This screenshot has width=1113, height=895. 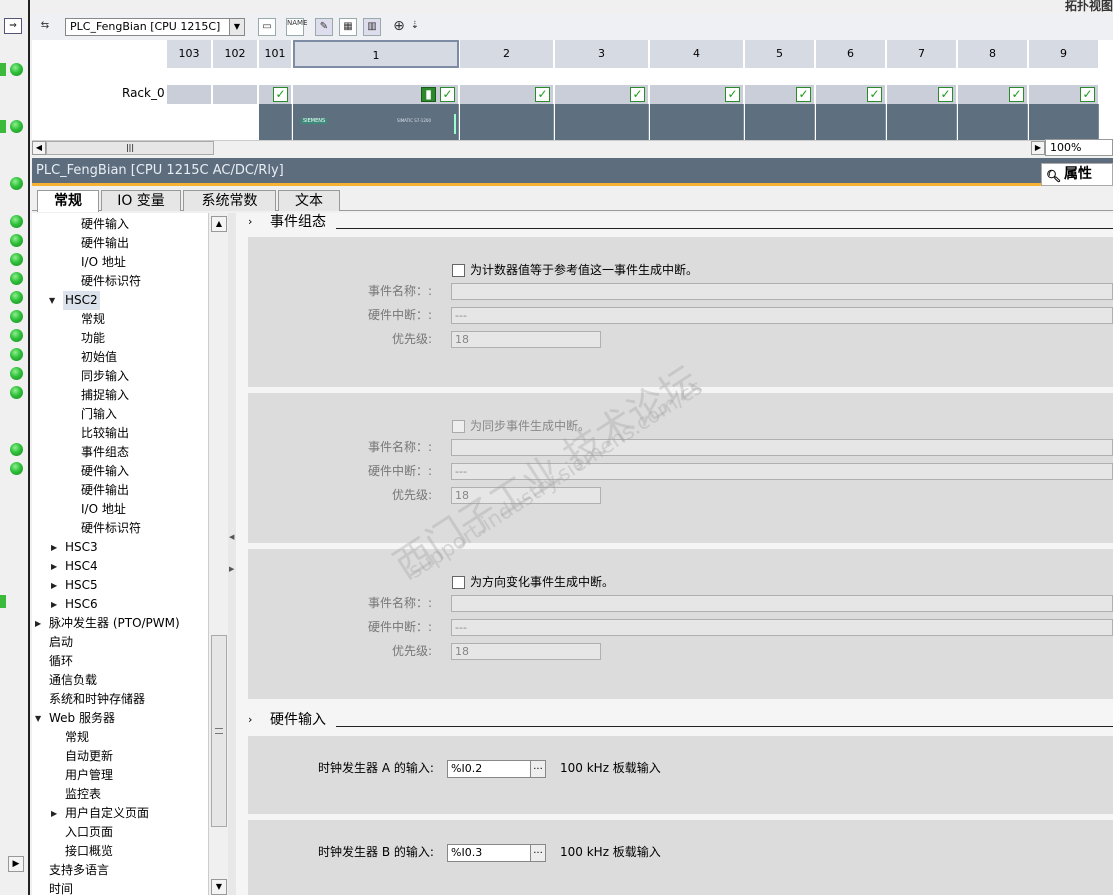 I want to click on rack-view-icon: ▭, so click(x=267, y=27).